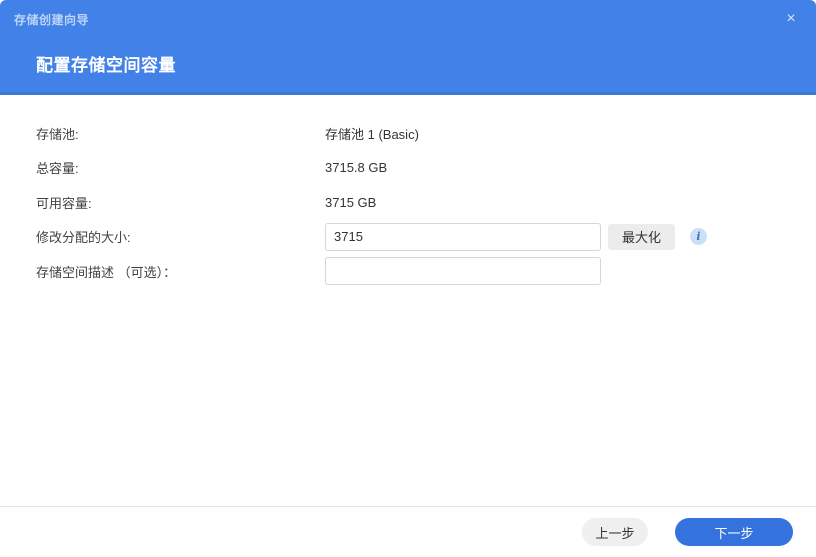 The height and width of the screenshot is (557, 816). Describe the element at coordinates (463, 271) in the screenshot. I see `description-input` at that location.